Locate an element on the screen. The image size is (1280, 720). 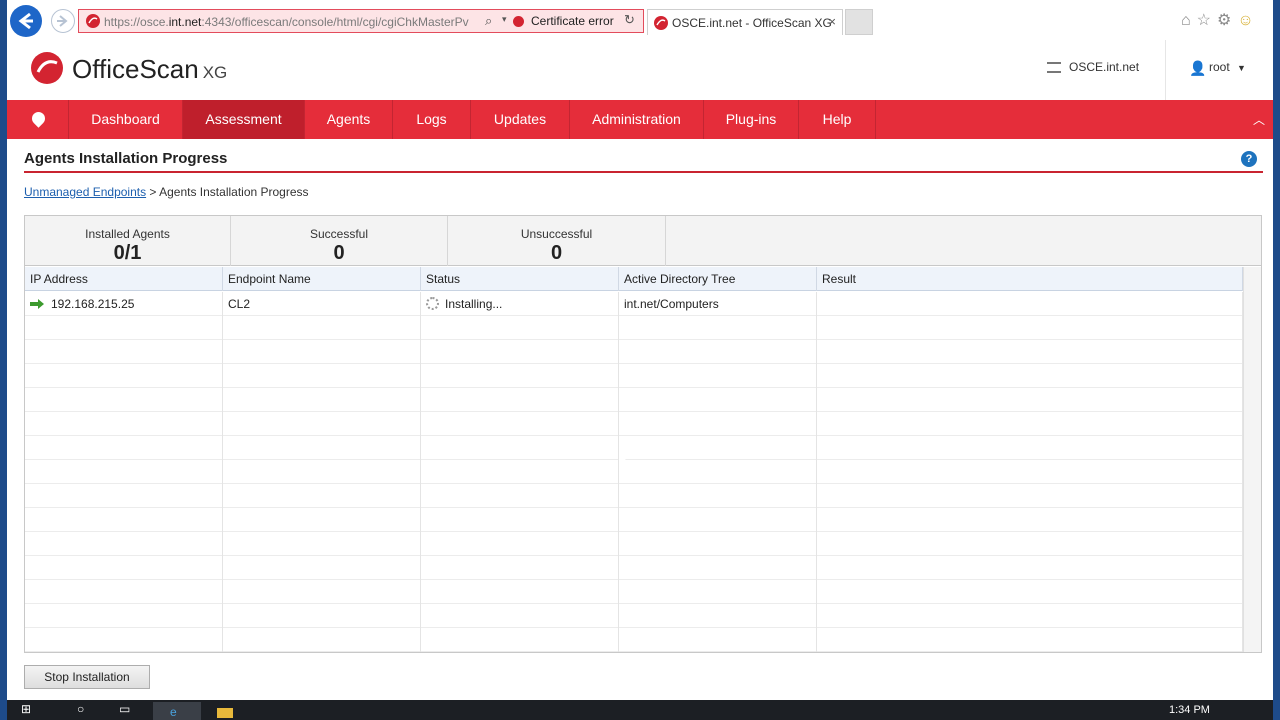
error-icon is located at coordinates (518, 21).